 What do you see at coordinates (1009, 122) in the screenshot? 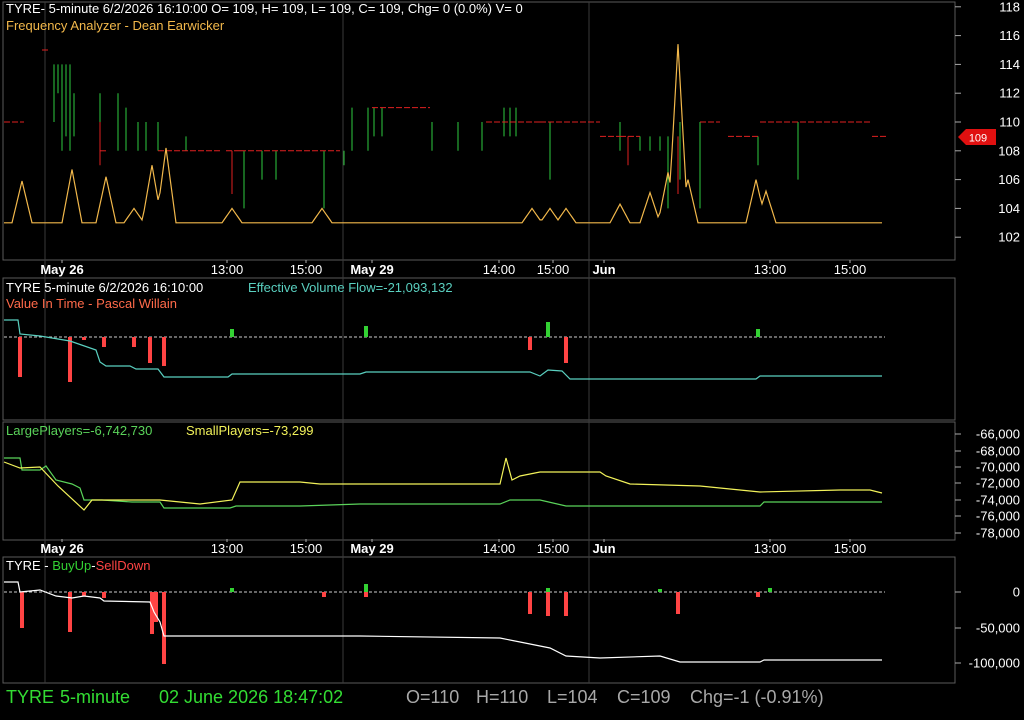
I see `price-tick-4: 110` at bounding box center [1009, 122].